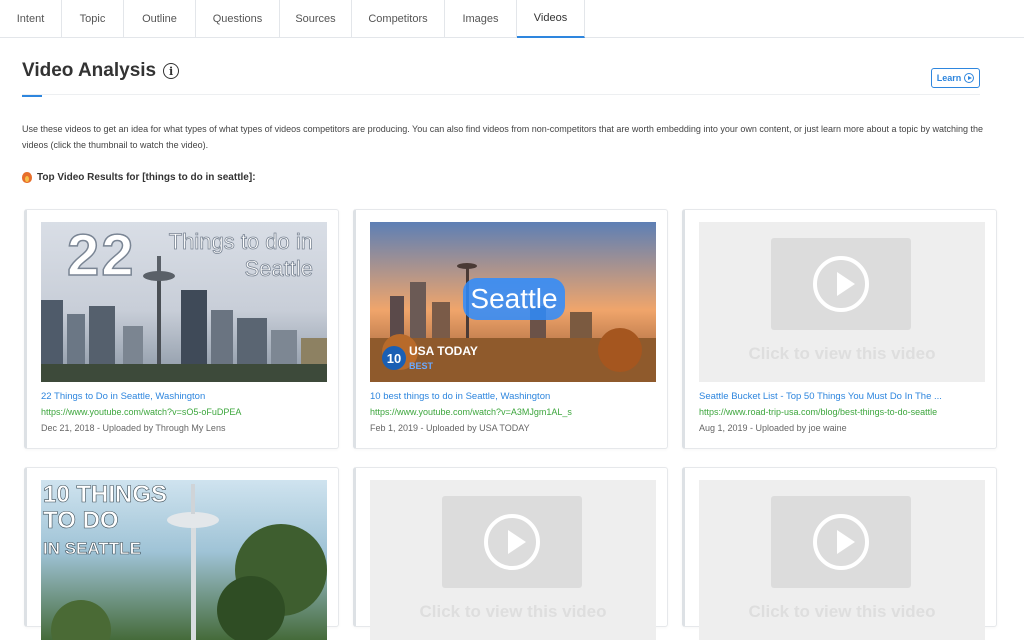 This screenshot has width=1024, height=640. I want to click on learn-button: Learn, so click(955, 78).